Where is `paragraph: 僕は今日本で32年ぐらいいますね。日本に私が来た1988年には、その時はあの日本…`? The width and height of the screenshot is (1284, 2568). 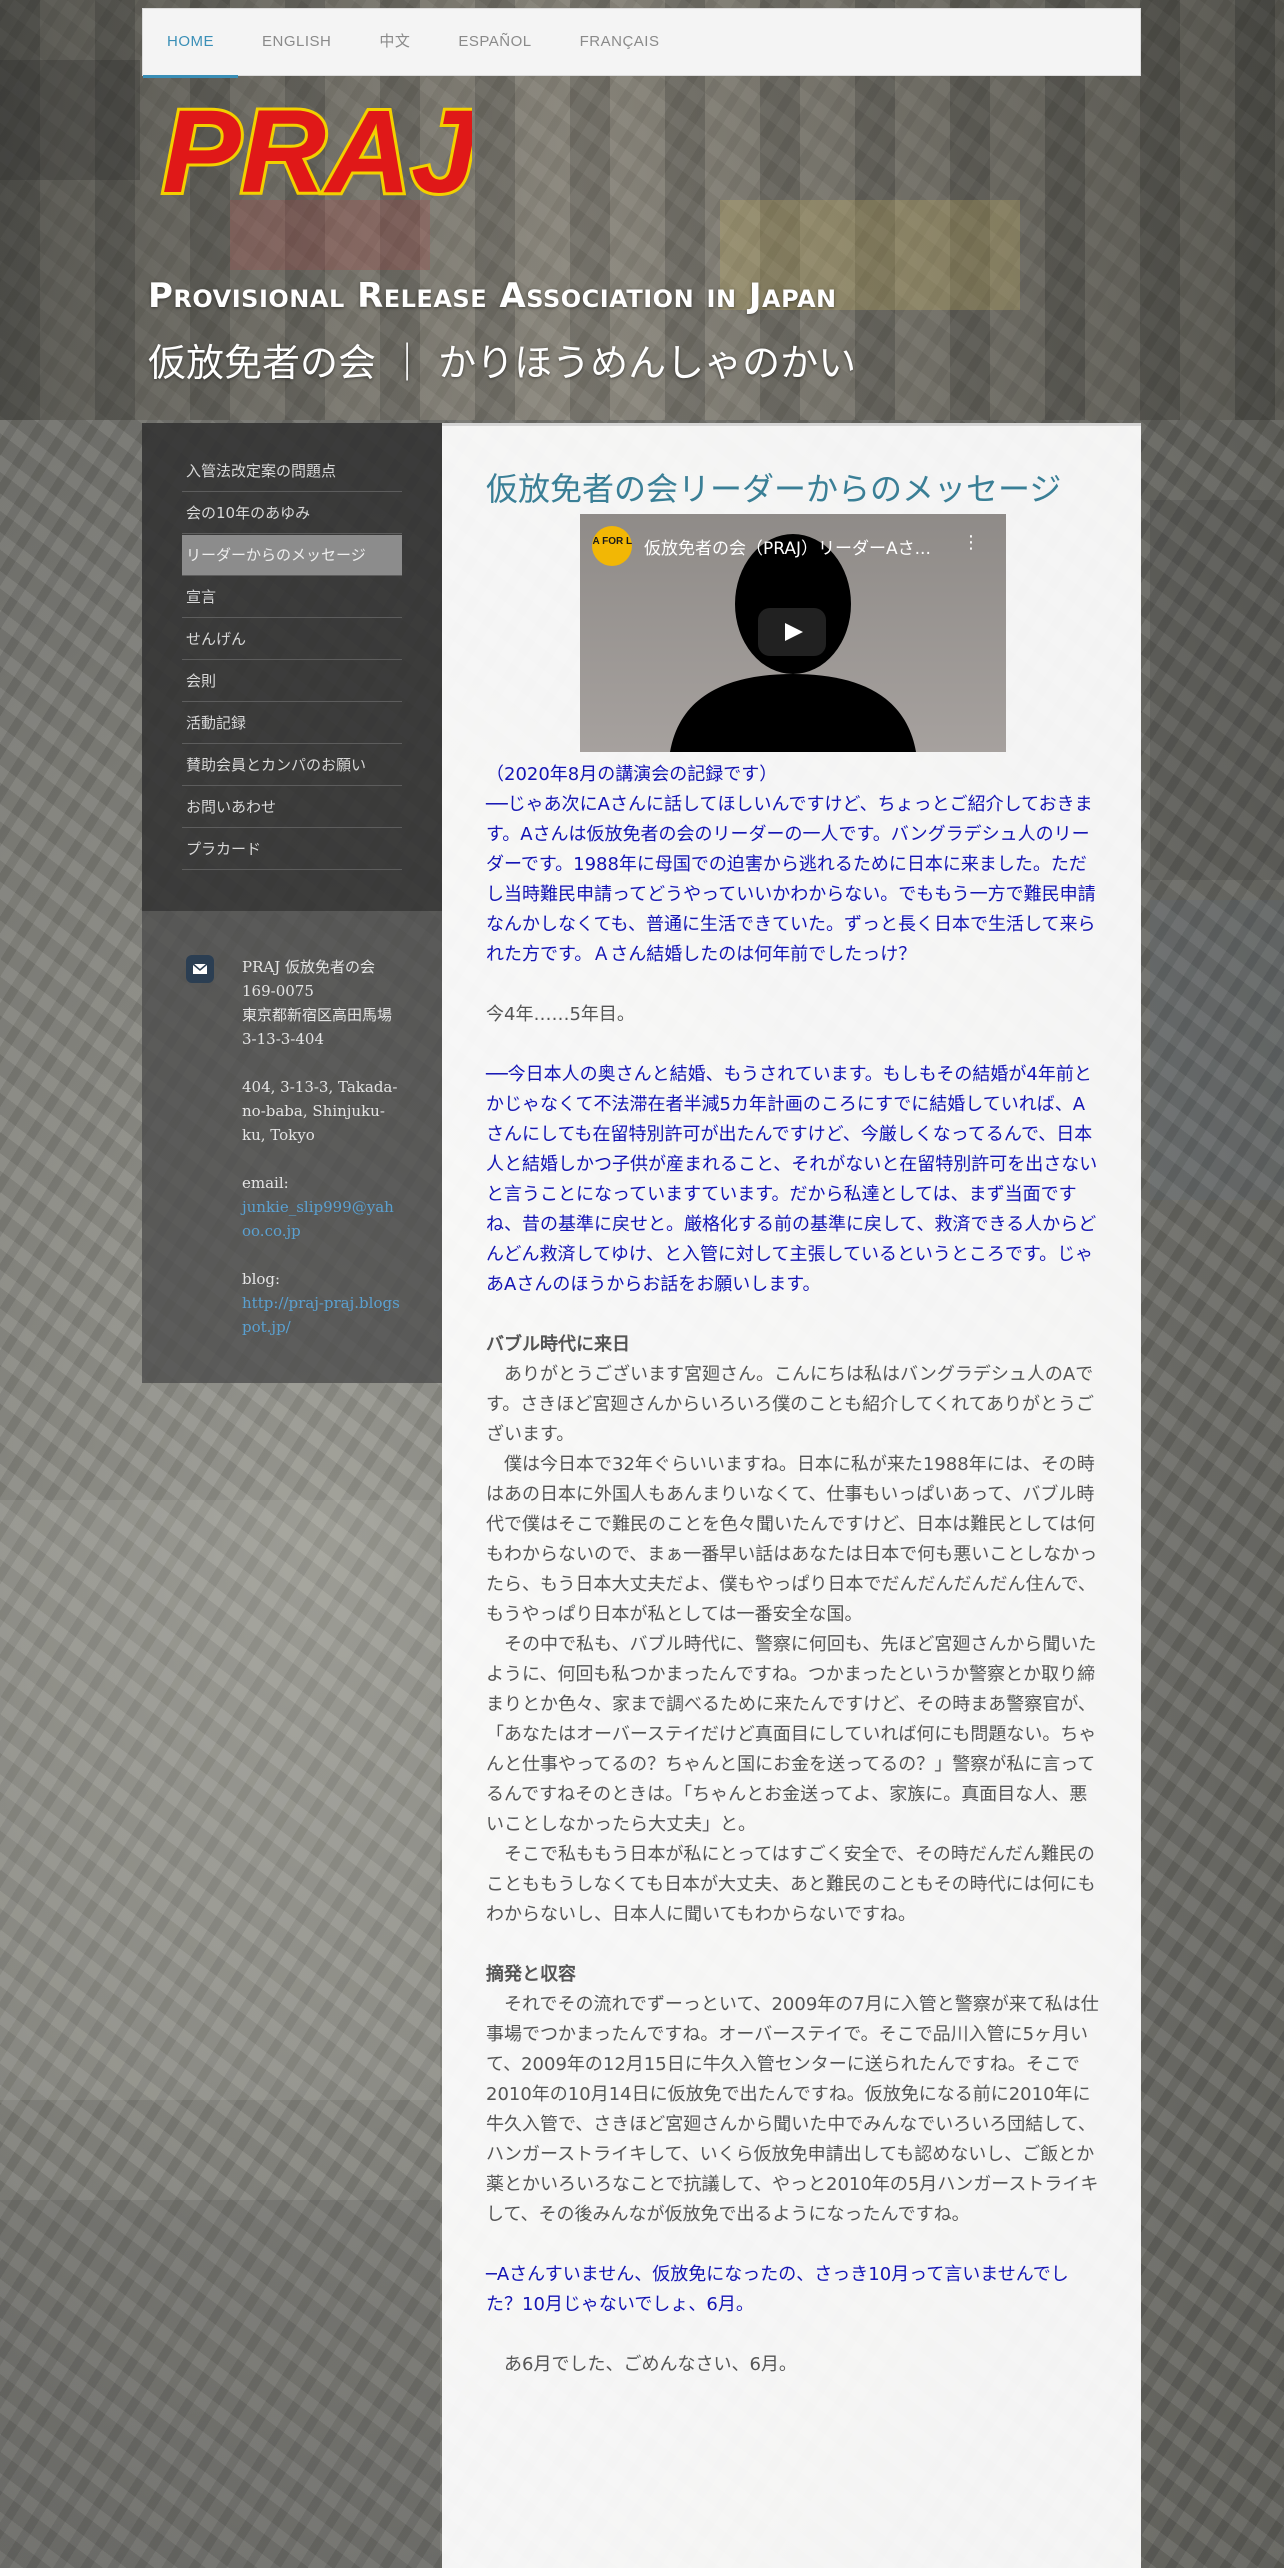 paragraph: 僕は今日本で32年ぐらいいますね。日本に私が来た1988年には、その時はあの日本… is located at coordinates (792, 1539).